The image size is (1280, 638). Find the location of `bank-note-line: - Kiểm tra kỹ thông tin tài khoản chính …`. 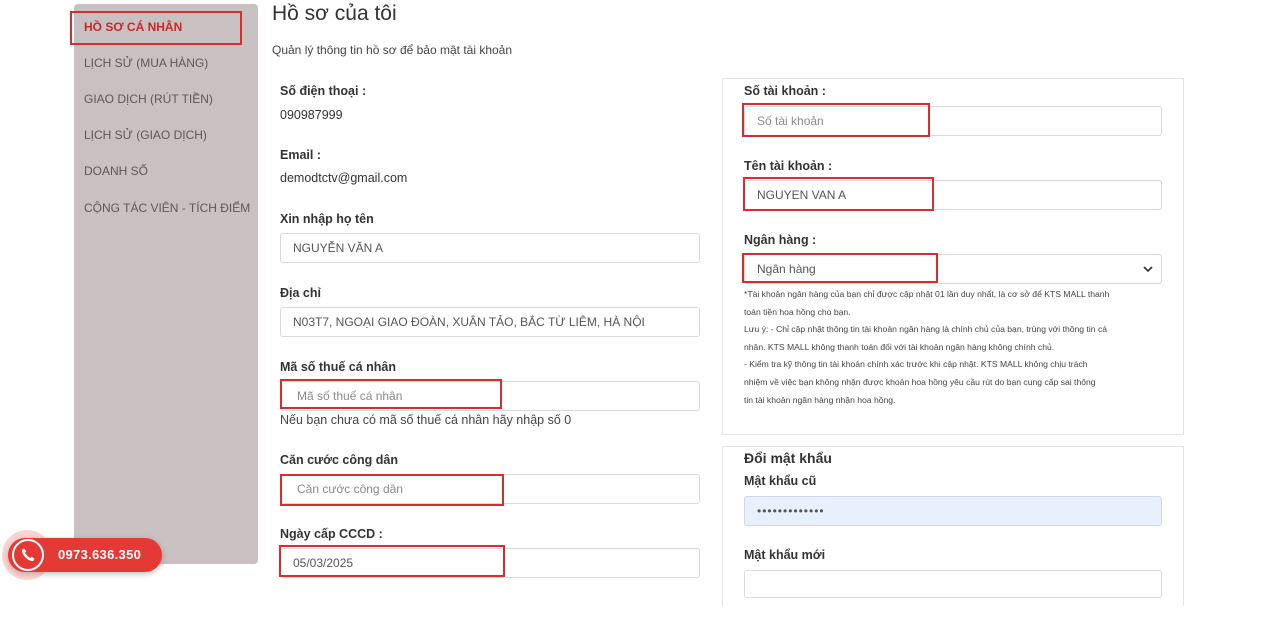

bank-note-line: - Kiểm tra kỹ thông tin tài khoản chính … is located at coordinates (916, 364).